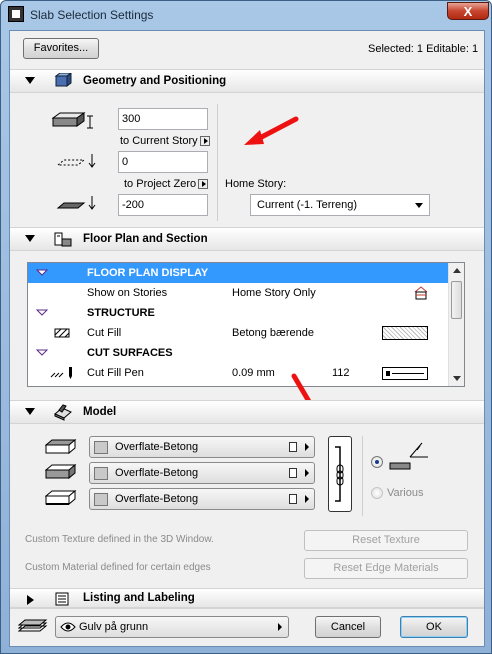  Describe the element at coordinates (16, 14) in the screenshot. I see `app-icon` at that location.